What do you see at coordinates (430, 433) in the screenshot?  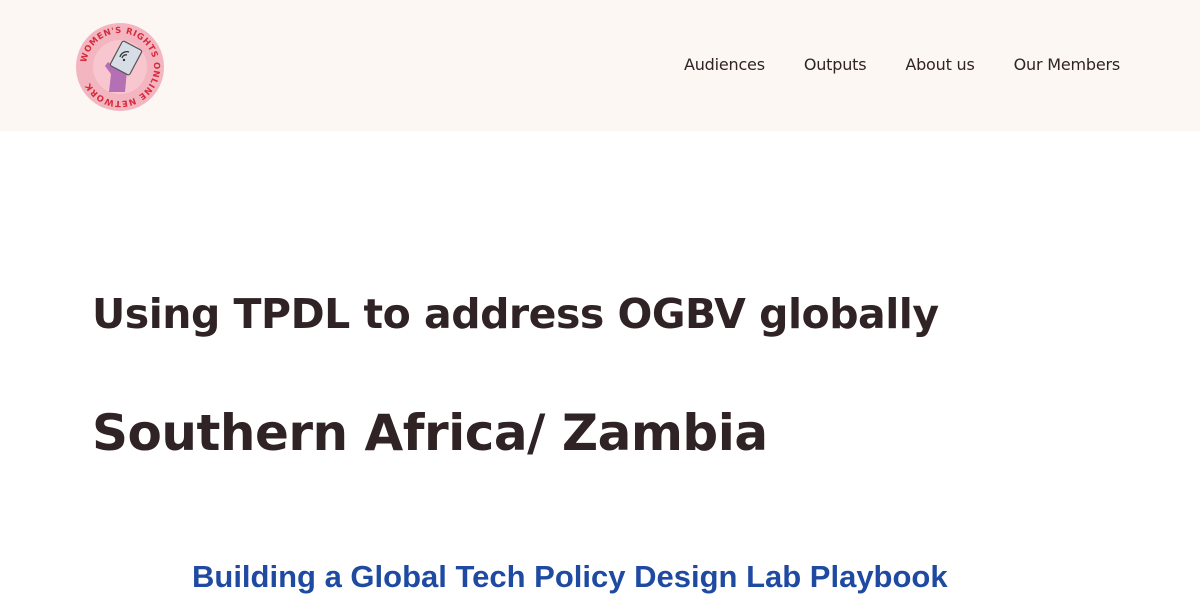 I see `region-heading: Southern Africa/ Zambia` at bounding box center [430, 433].